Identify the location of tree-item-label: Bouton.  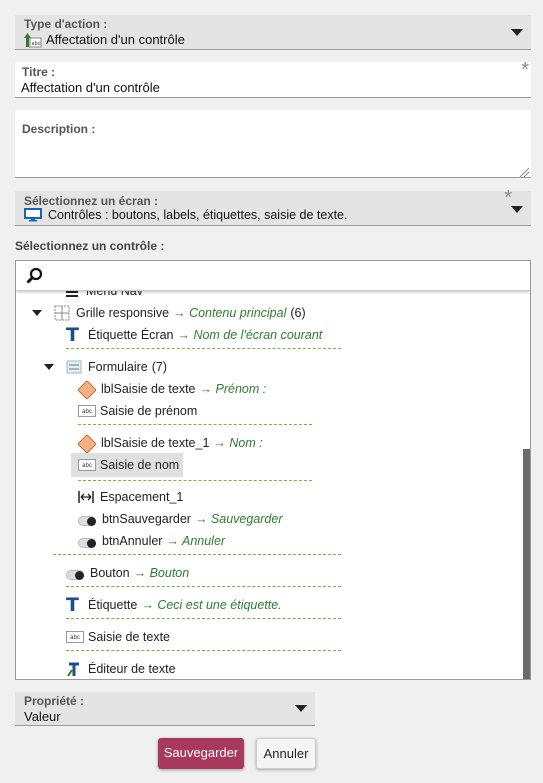
(110, 573).